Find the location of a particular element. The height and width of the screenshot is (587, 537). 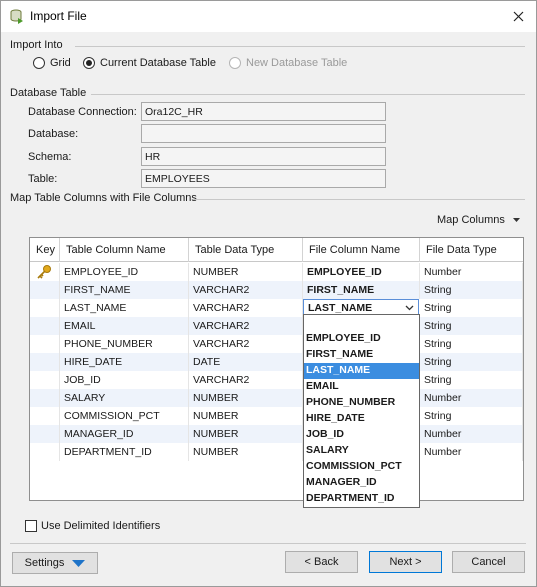

header-table-data-type: Table Data Type is located at coordinates (246, 250).